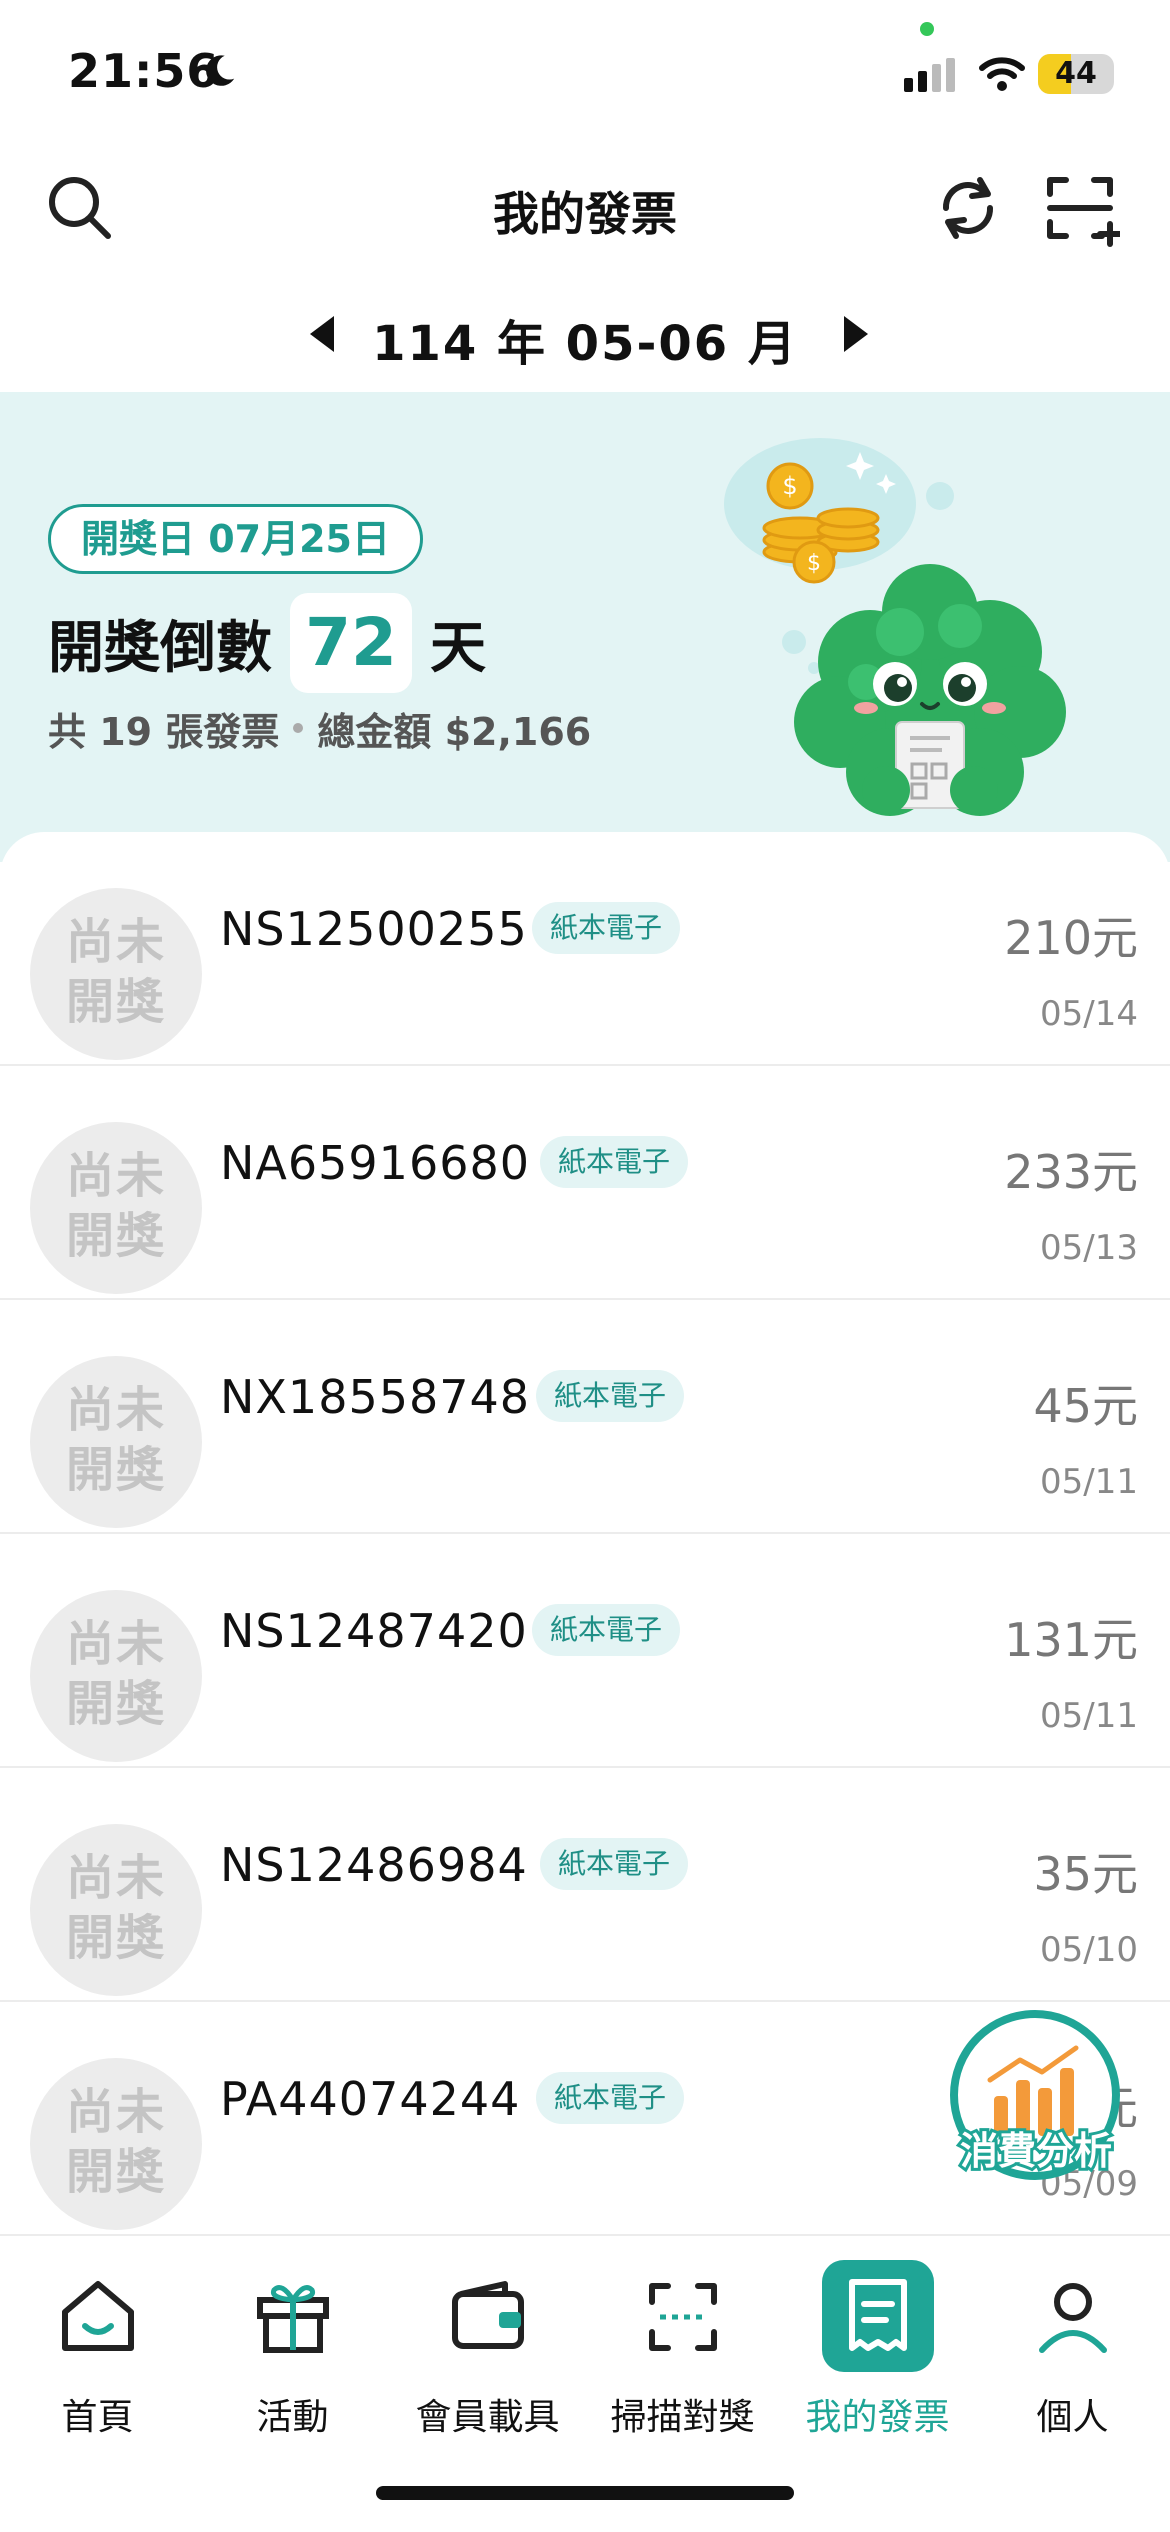 The image size is (1170, 2532). I want to click on invoice-summary: 共 19 張發票 總金額 $2,166, so click(319, 728).